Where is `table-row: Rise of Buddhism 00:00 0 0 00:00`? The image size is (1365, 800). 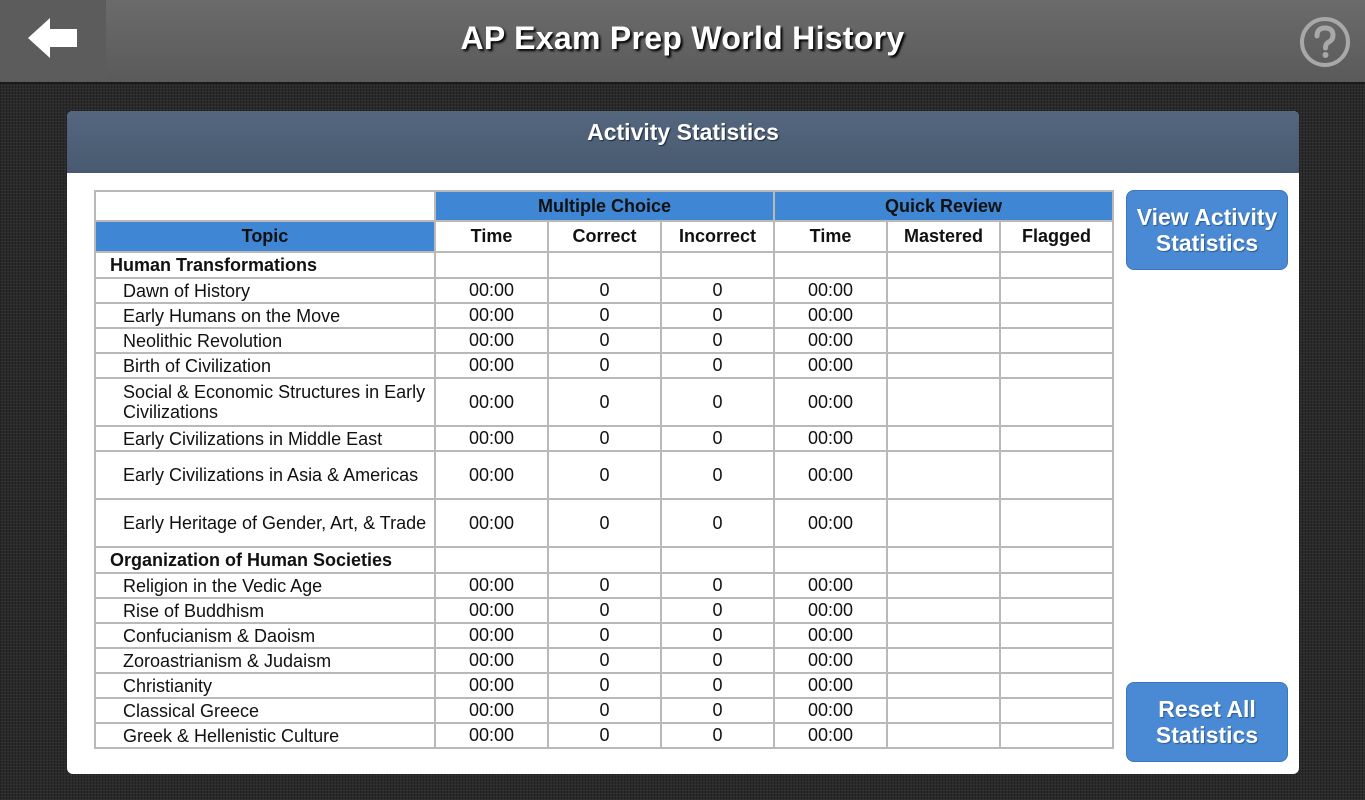 table-row: Rise of Buddhism 00:00 0 0 00:00 is located at coordinates (604, 610).